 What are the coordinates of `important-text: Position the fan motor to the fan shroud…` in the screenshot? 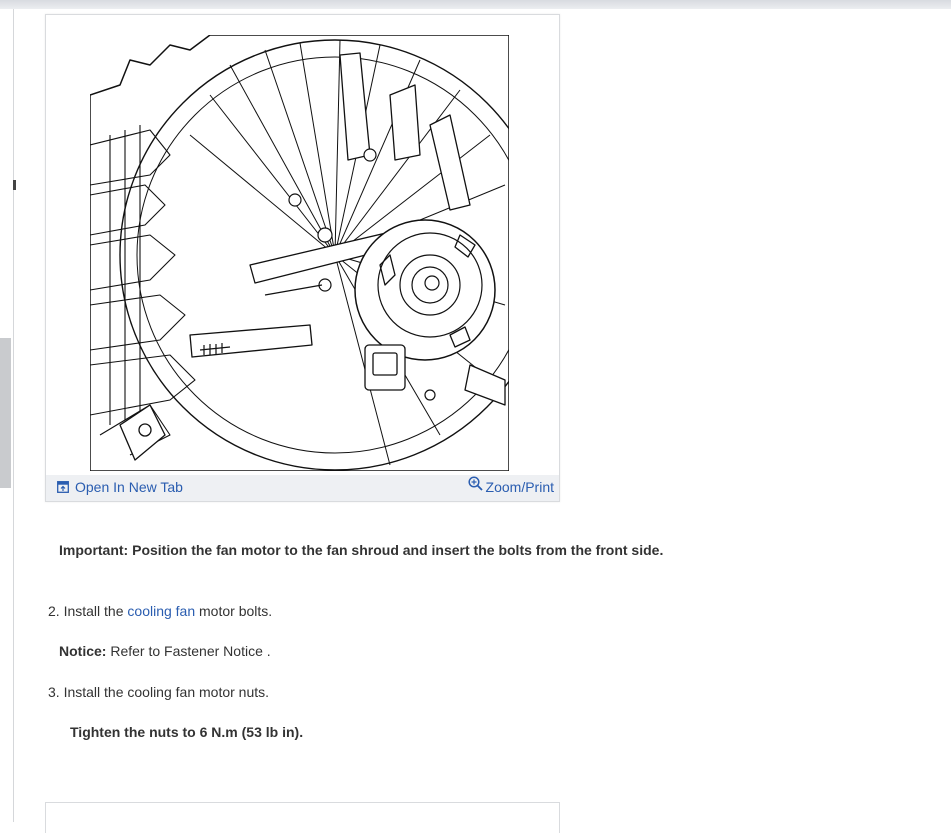 It's located at (398, 550).